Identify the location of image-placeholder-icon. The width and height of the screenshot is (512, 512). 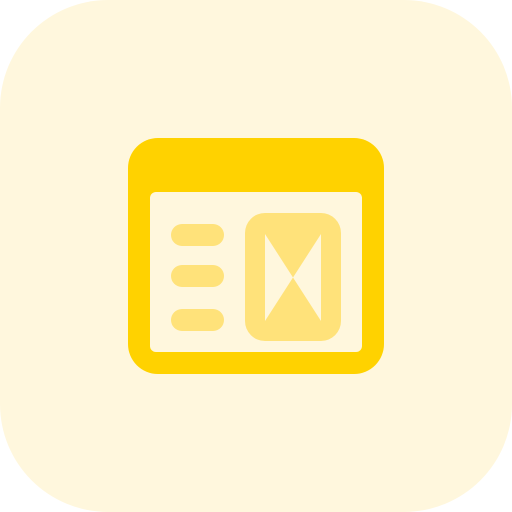
(293, 277).